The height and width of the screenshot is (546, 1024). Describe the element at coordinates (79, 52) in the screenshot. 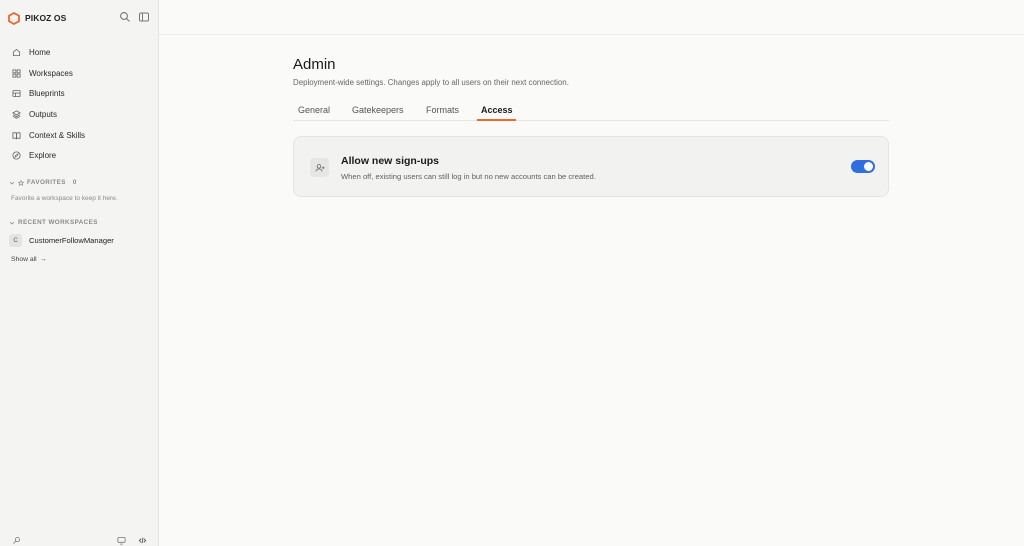

I see `sidebar-item-home: Home` at that location.